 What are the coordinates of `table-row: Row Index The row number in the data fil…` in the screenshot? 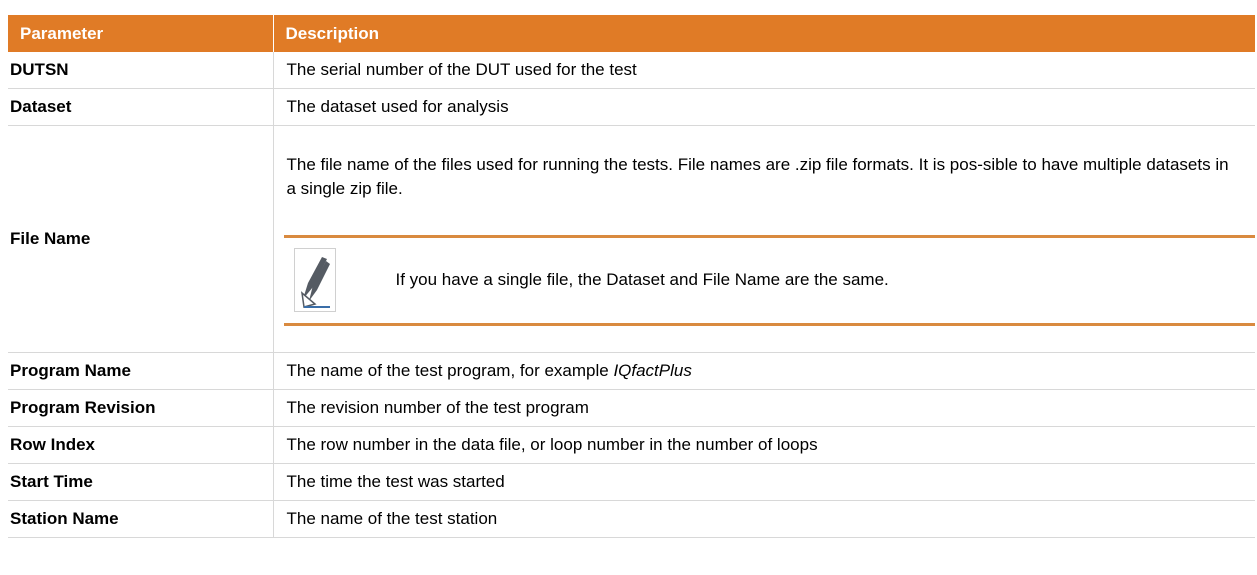 It's located at (631, 445).